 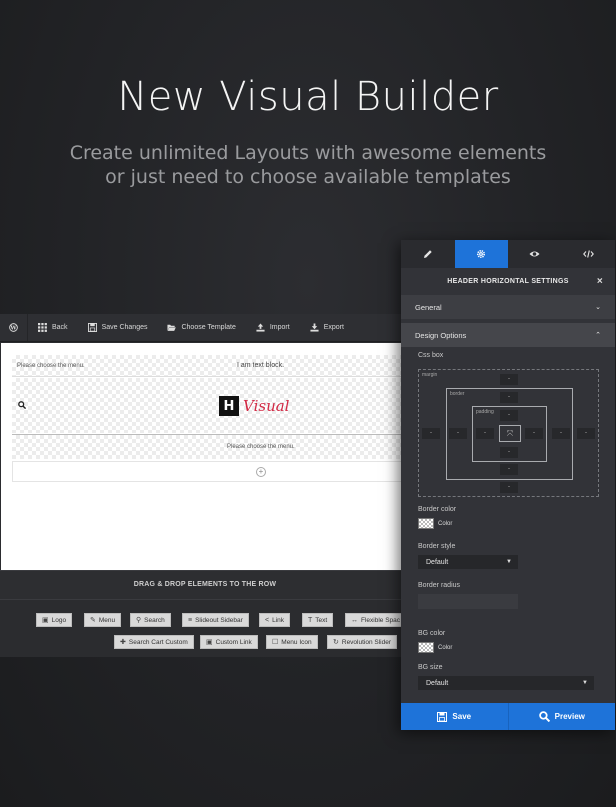 I want to click on caret-down-icon: ▼, so click(x=585, y=683).